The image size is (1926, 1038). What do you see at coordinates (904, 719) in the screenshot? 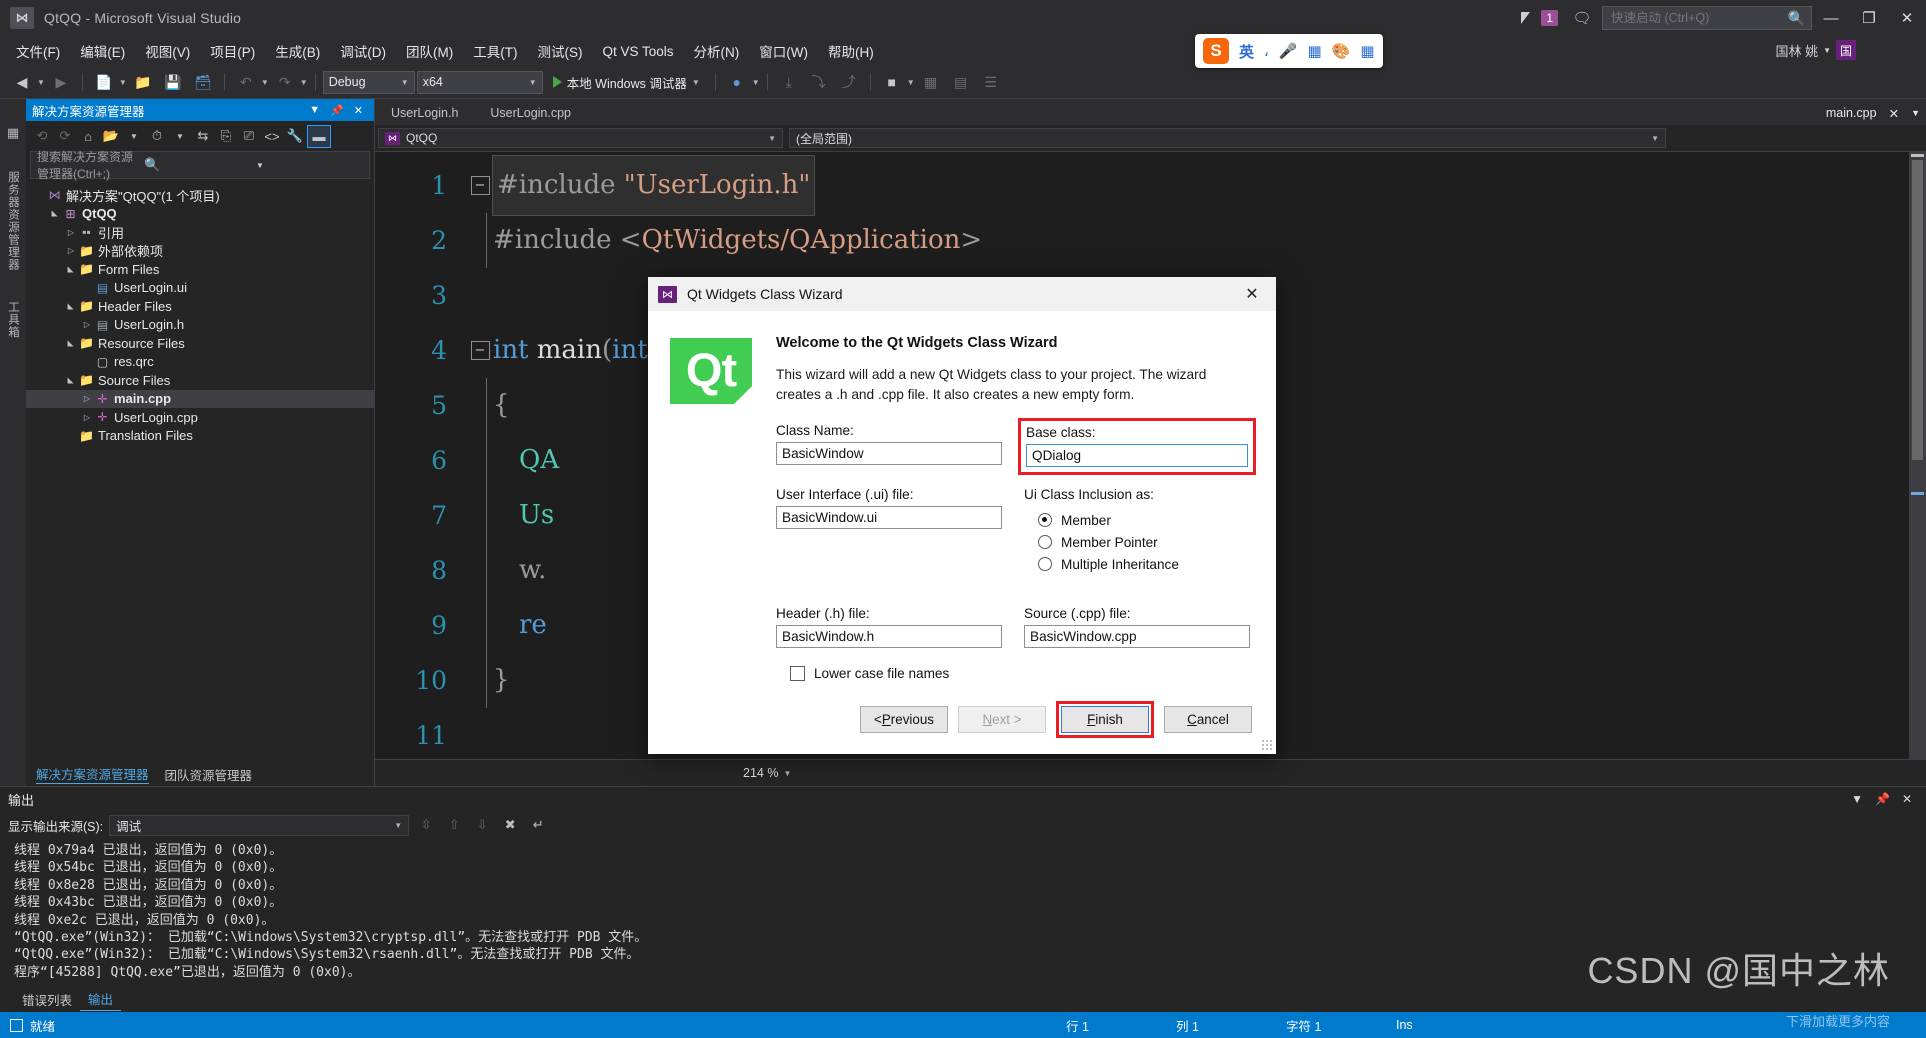
I see `previous-button: < Previous` at bounding box center [904, 719].